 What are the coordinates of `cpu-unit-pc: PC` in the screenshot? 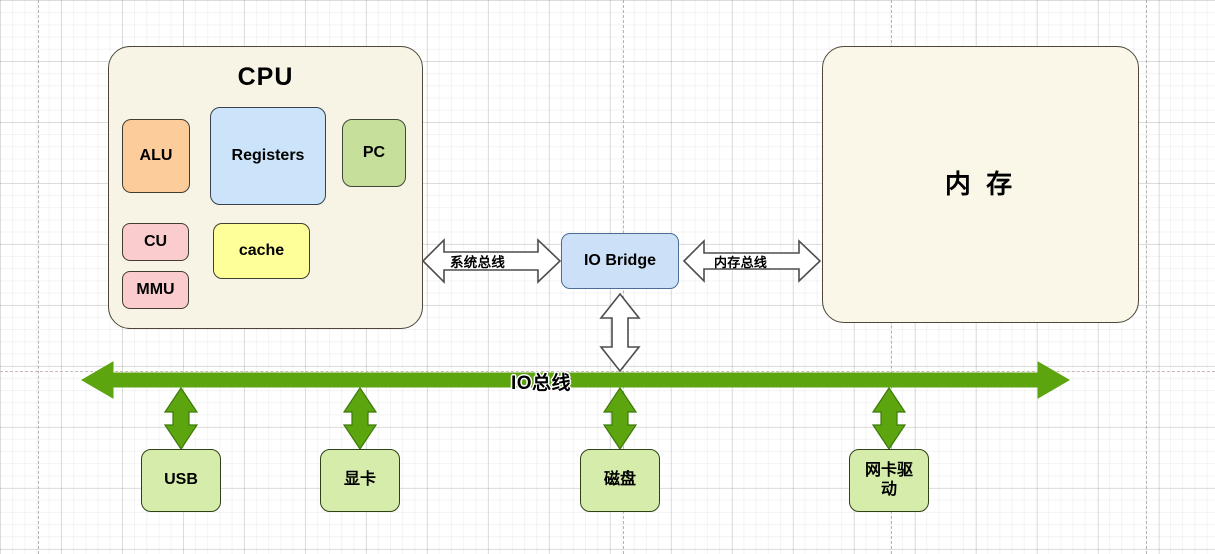 It's located at (374, 153).